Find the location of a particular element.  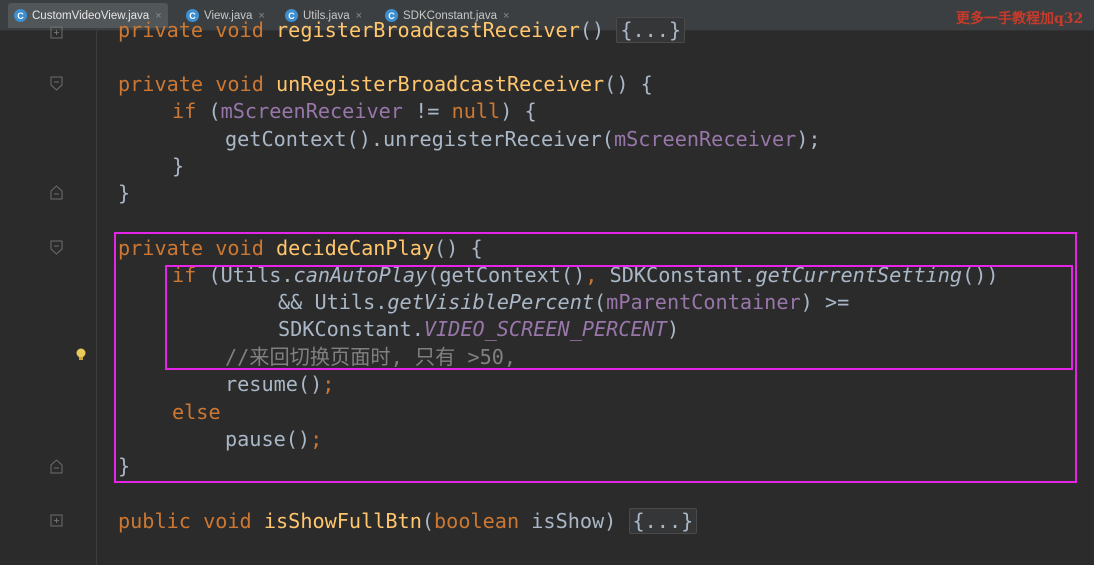

code-text: () is located at coordinates (598, 30).